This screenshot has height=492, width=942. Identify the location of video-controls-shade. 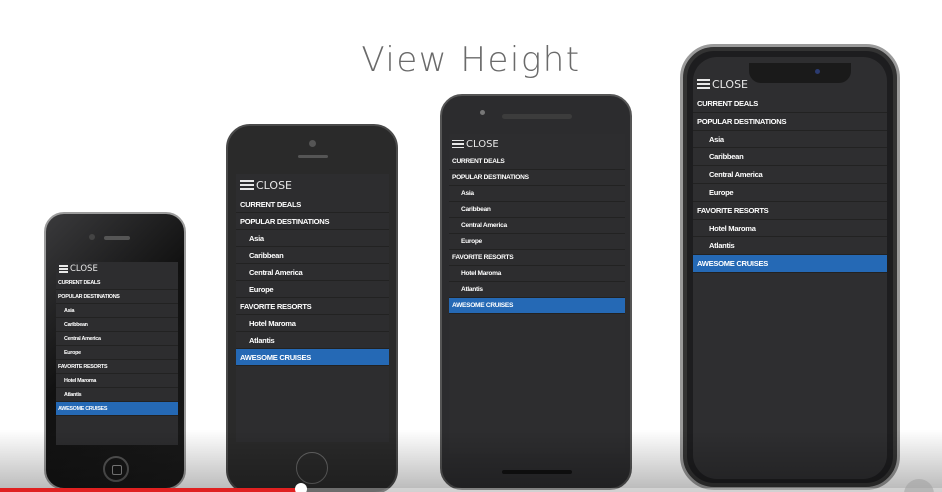
(471, 461).